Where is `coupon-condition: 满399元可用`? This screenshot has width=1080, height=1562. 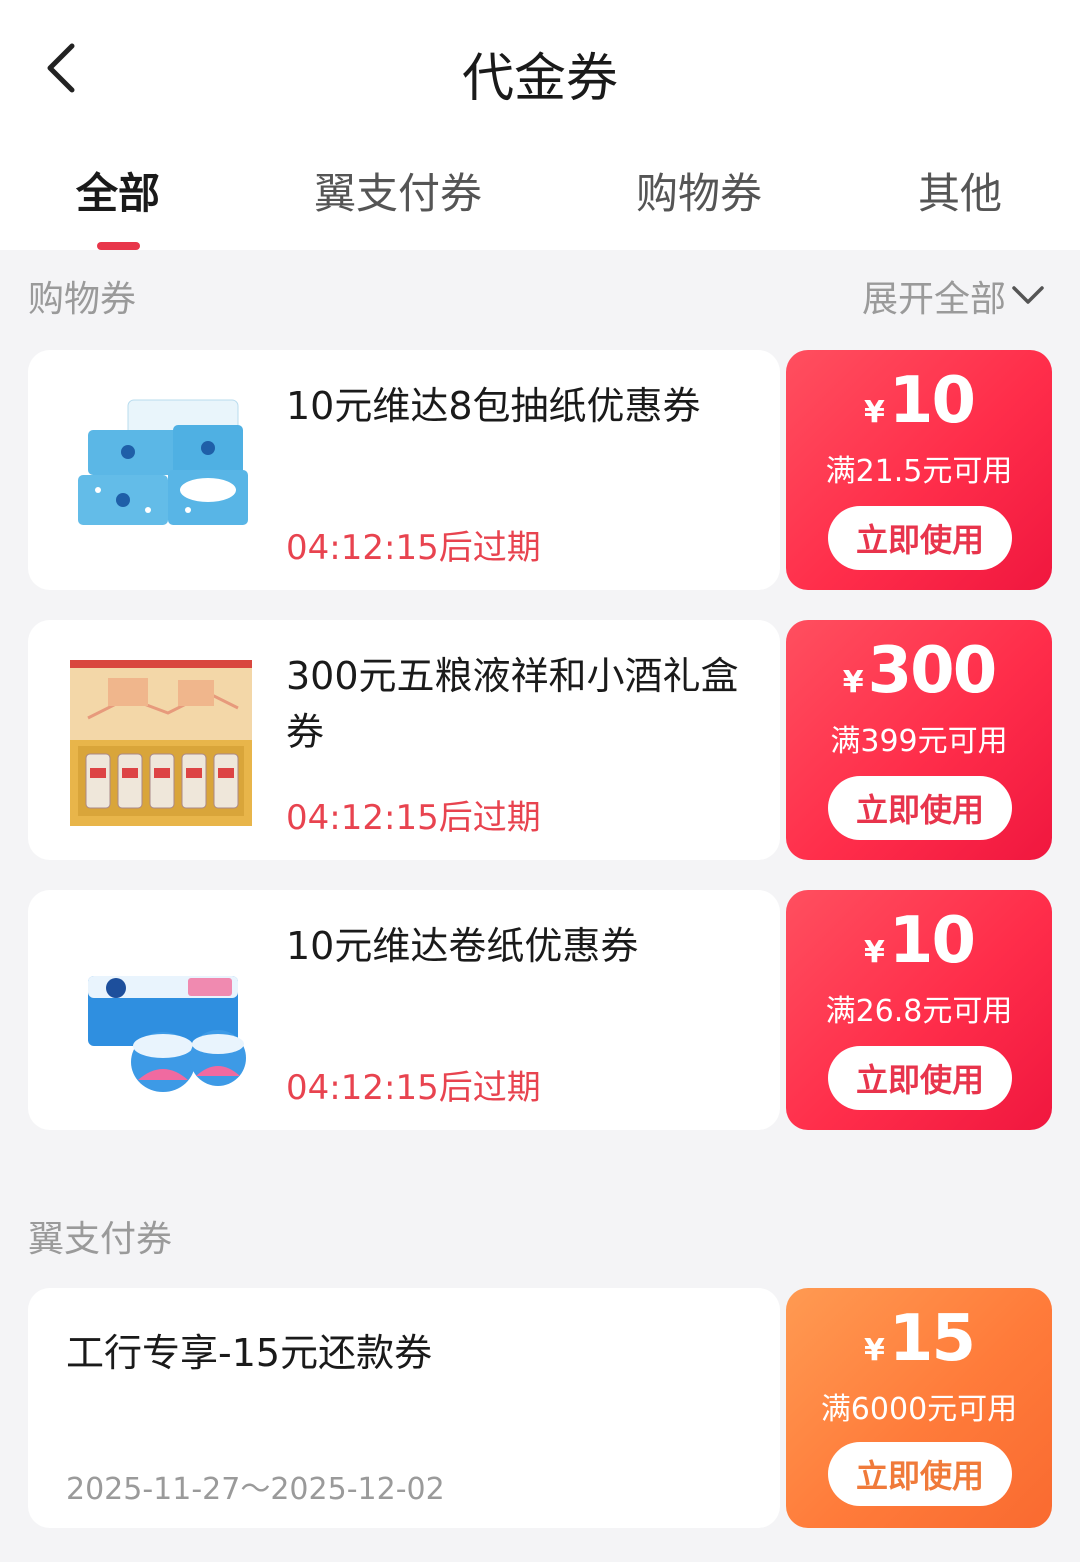 coupon-condition: 满399元可用 is located at coordinates (919, 741).